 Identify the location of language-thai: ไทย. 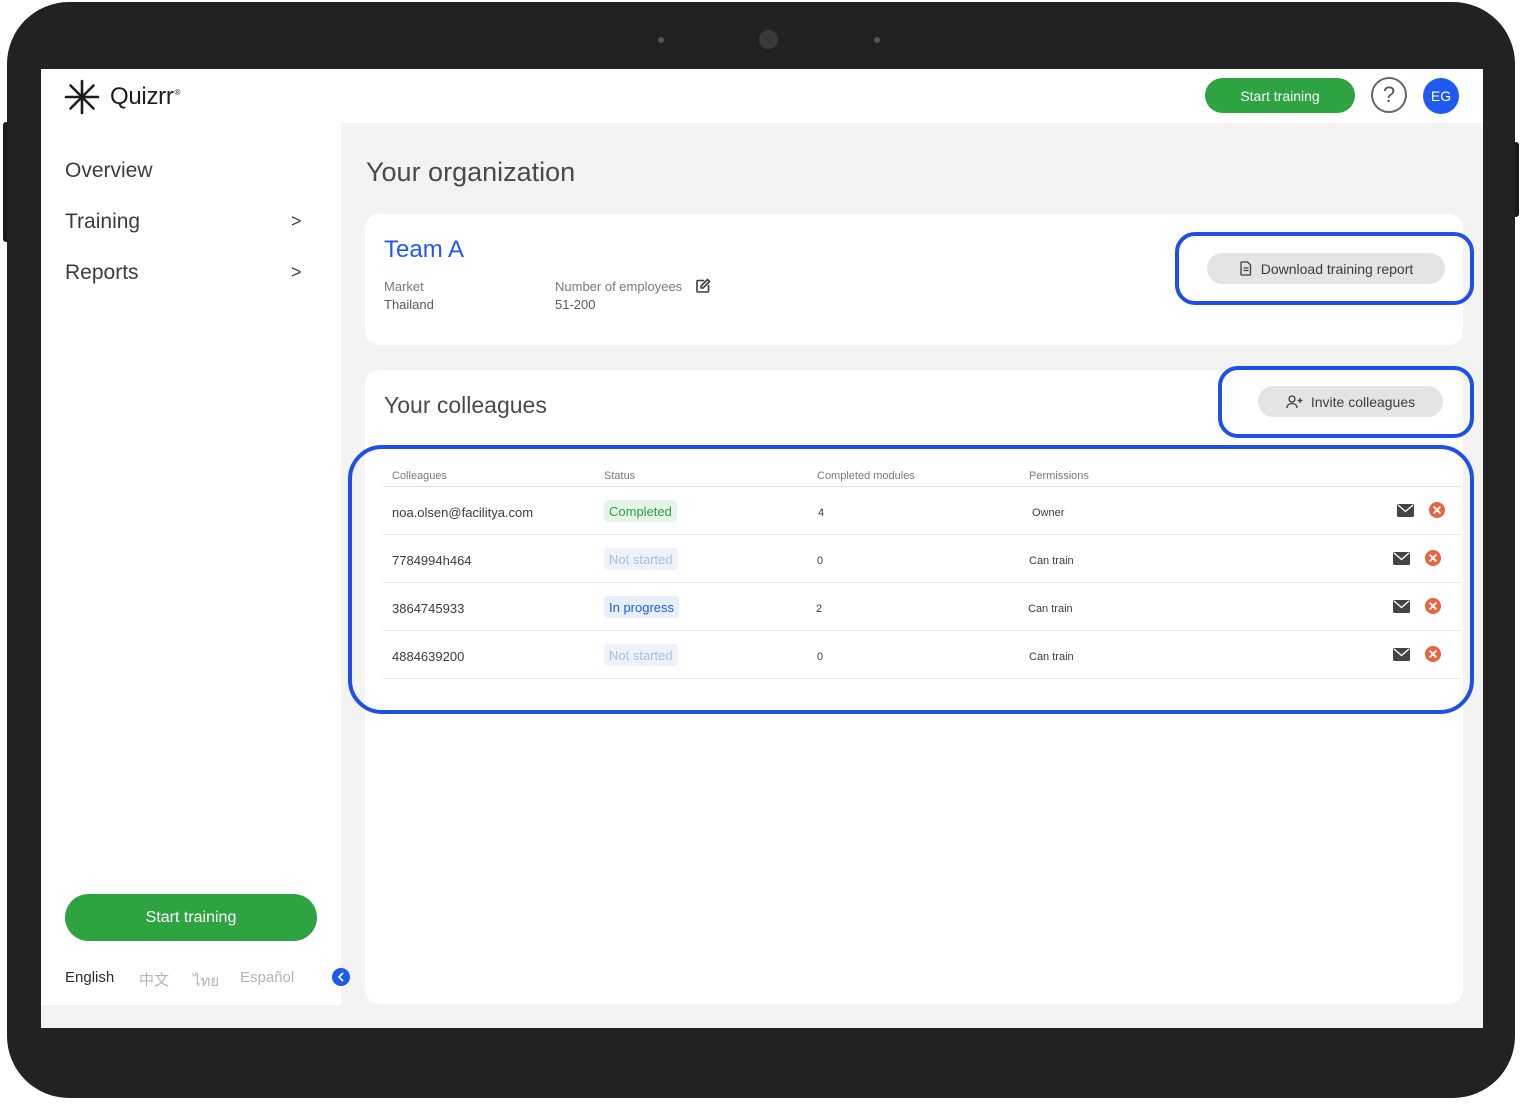
(206, 981).